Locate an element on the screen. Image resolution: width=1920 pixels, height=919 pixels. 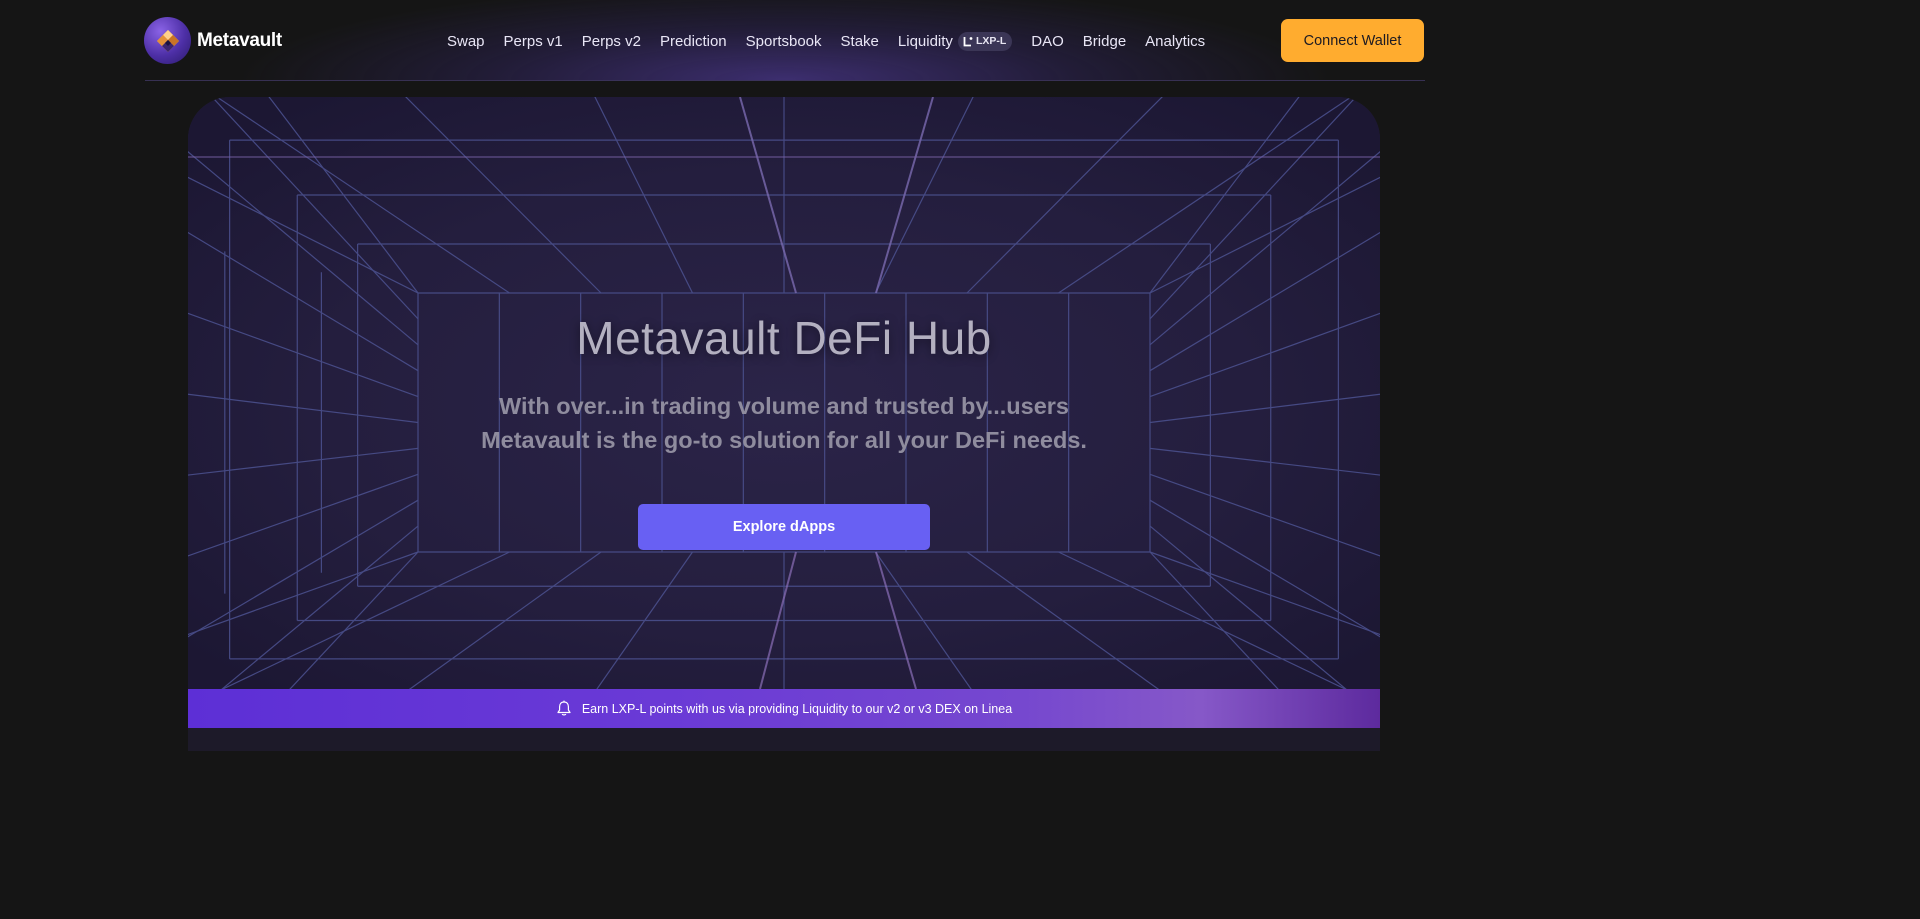
nav-item-stake: Stake is located at coordinates (859, 41).